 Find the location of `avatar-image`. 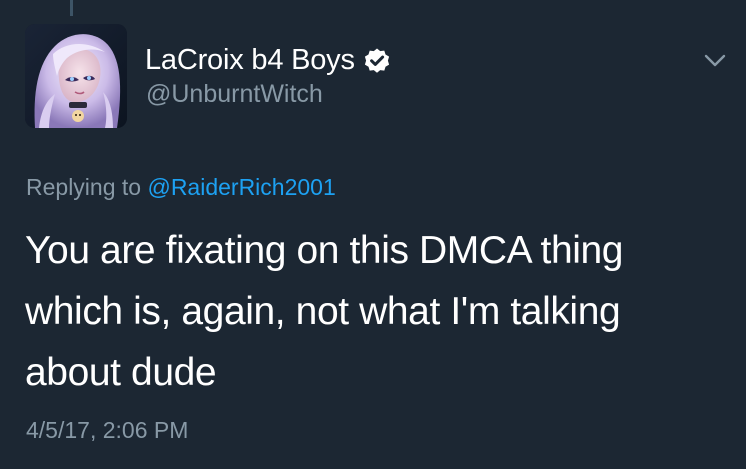

avatar-image is located at coordinates (76, 76).